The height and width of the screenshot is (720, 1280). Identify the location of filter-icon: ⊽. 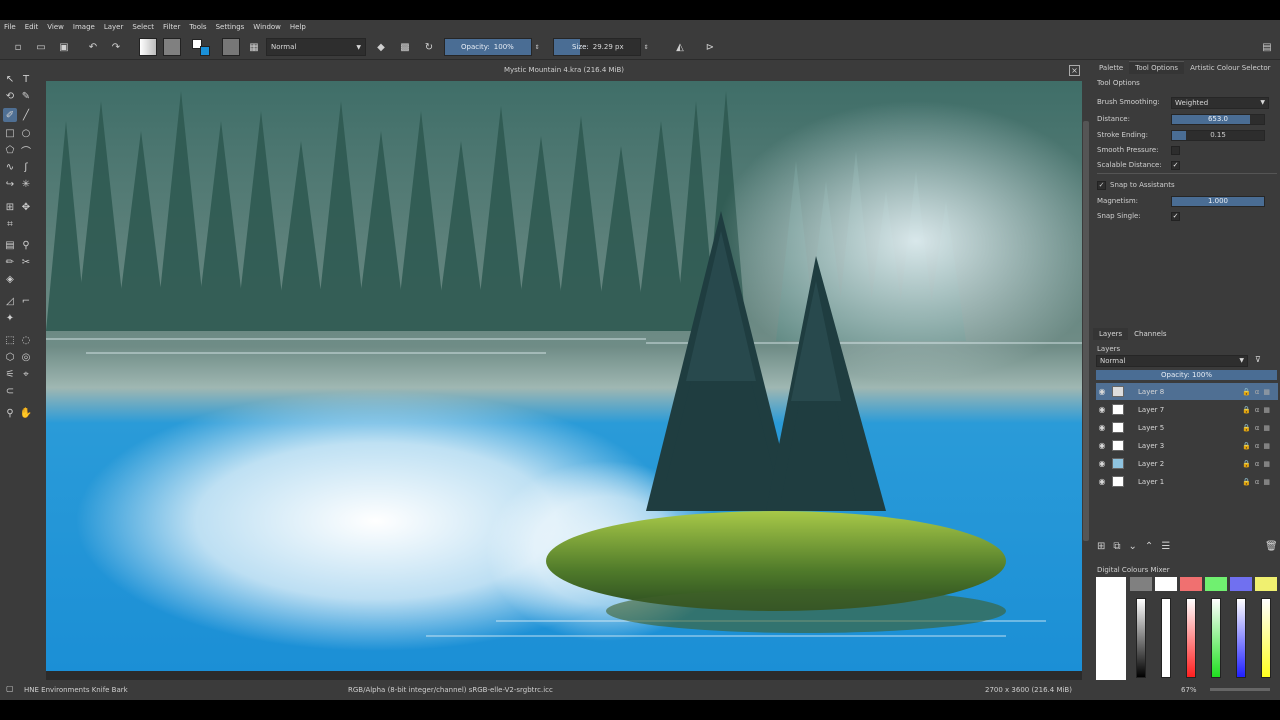
(1258, 359).